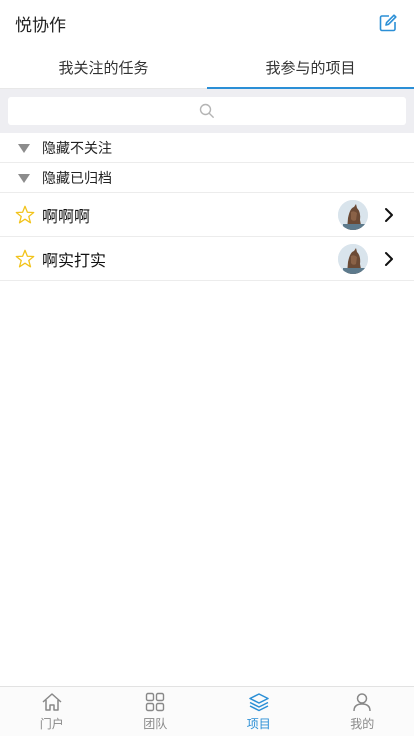  What do you see at coordinates (40, 25) in the screenshot?
I see `app-title: 悦协作` at bounding box center [40, 25].